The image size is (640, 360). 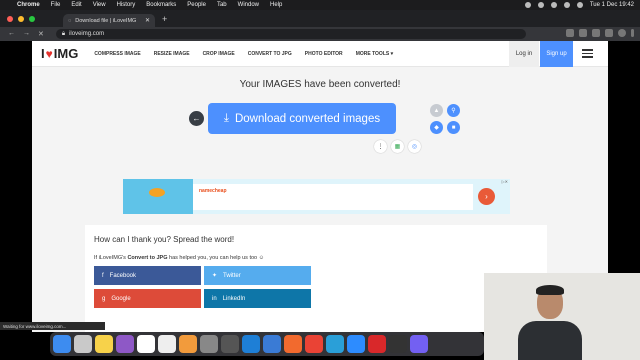 What do you see at coordinates (172, 54) in the screenshot?
I see `nav-resize-image: RESIZE IMAGE` at bounding box center [172, 54].